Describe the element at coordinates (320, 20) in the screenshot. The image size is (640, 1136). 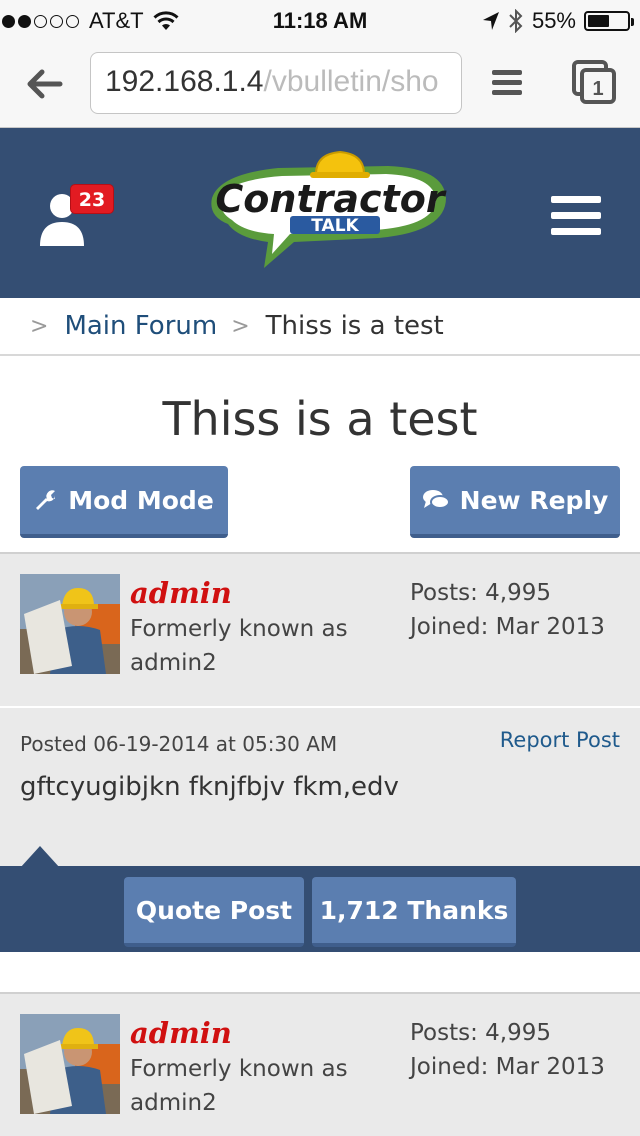
I see `status-bar: AT&T 11:18 AM 55%` at that location.